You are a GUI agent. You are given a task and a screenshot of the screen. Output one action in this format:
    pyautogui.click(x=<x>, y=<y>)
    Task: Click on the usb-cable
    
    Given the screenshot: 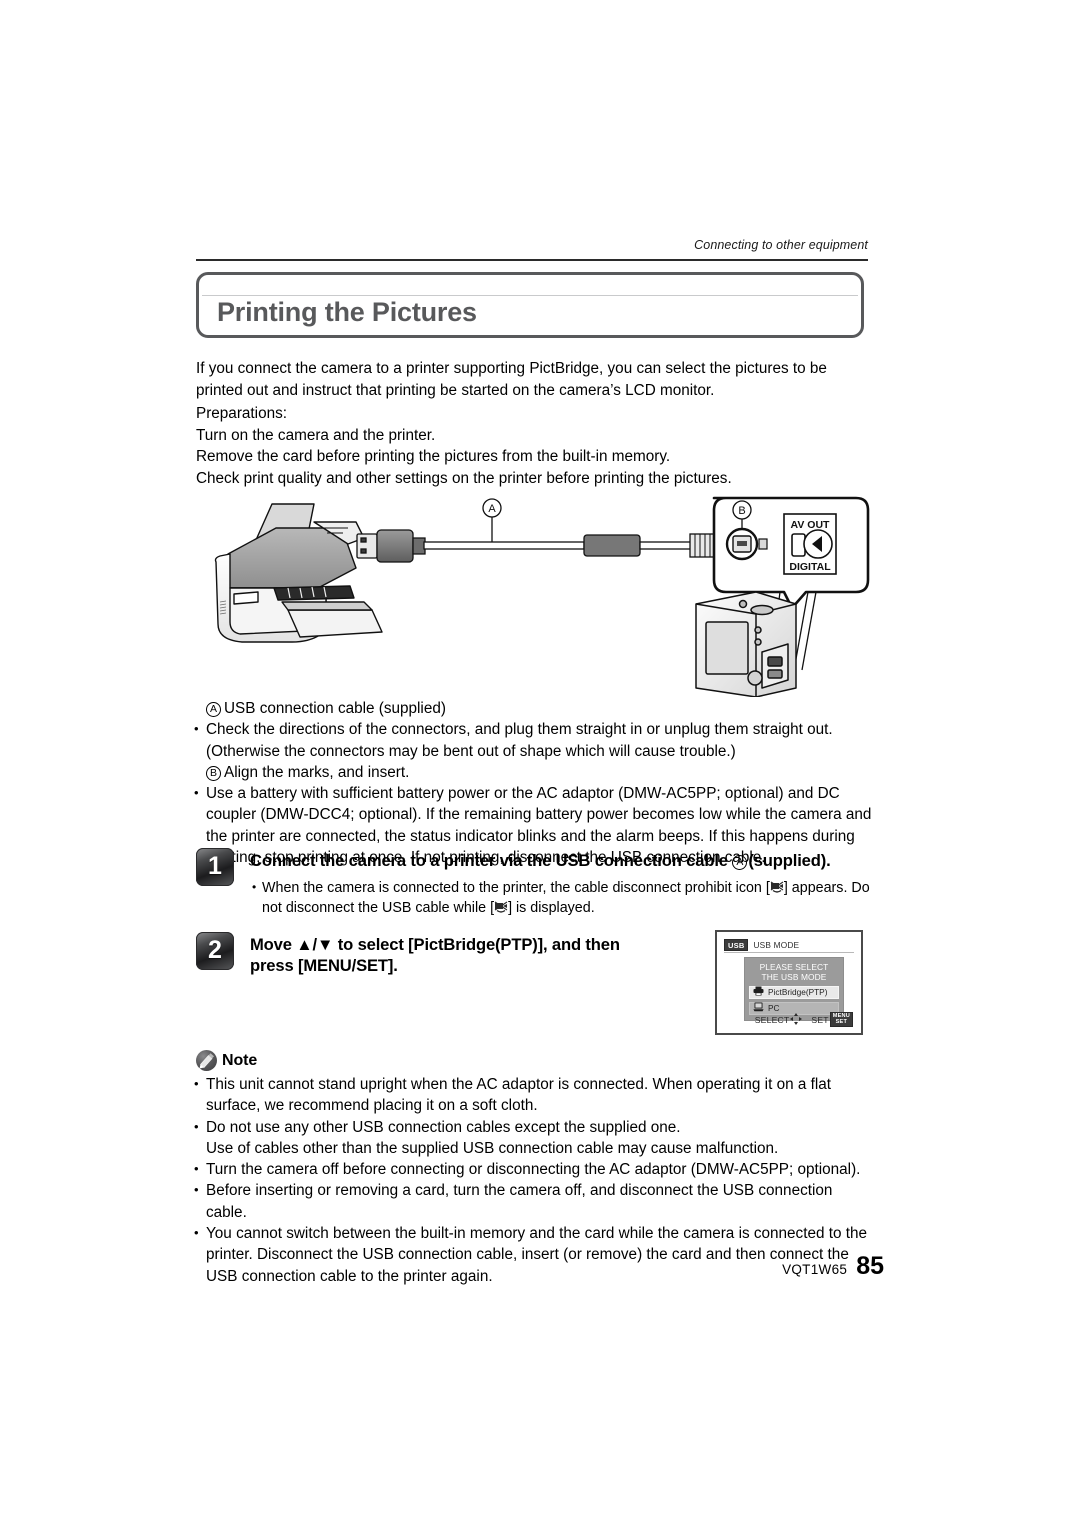 What is the action you would take?
    pyautogui.click(x=571, y=545)
    